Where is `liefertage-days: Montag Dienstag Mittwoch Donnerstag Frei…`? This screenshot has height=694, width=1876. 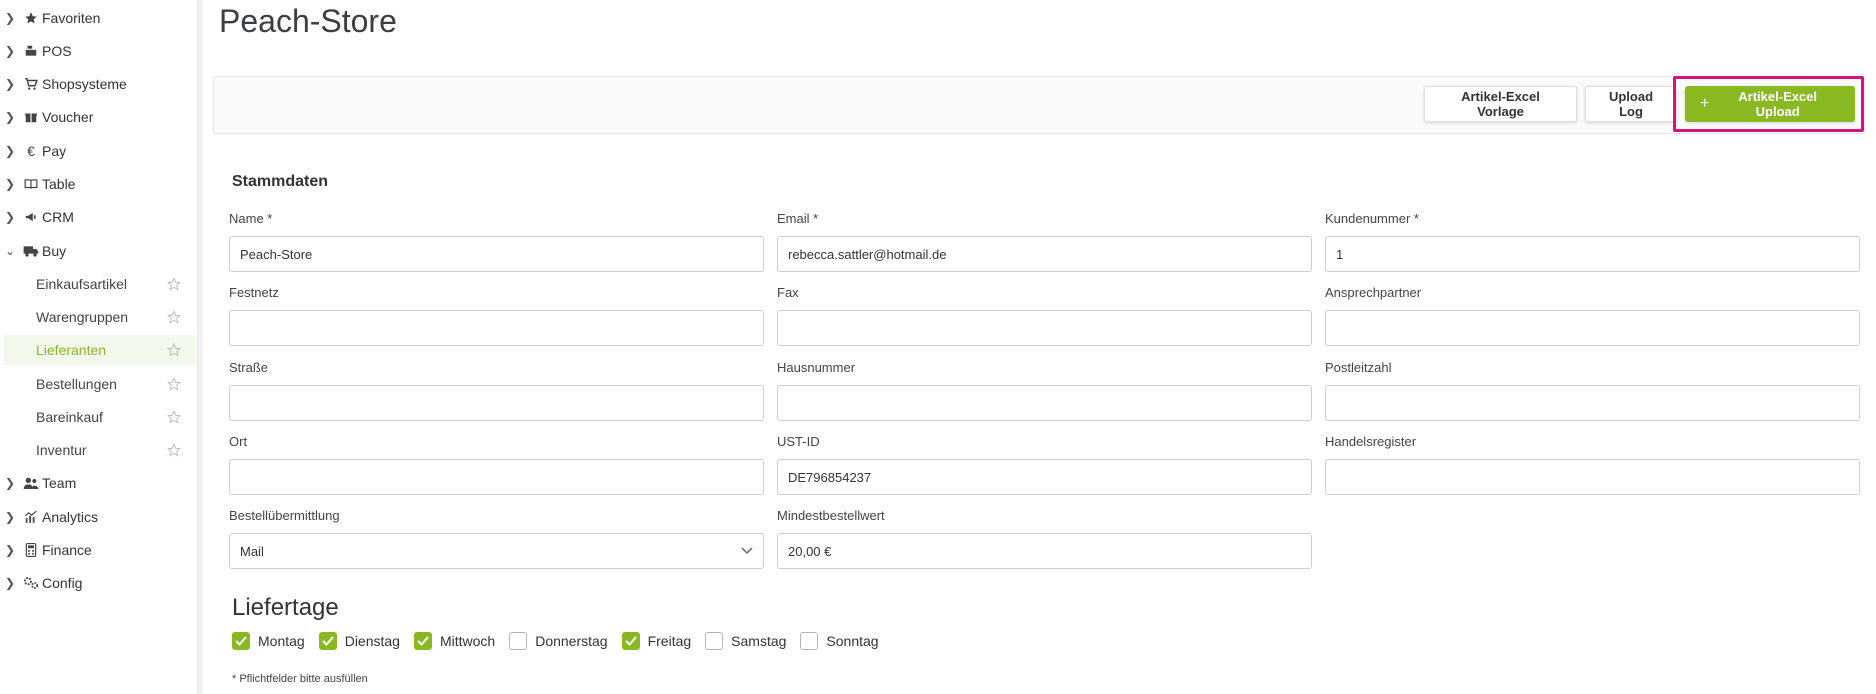 liefertage-days: Montag Dienstag Mittwoch Donnerstag Frei… is located at coordinates (562, 641).